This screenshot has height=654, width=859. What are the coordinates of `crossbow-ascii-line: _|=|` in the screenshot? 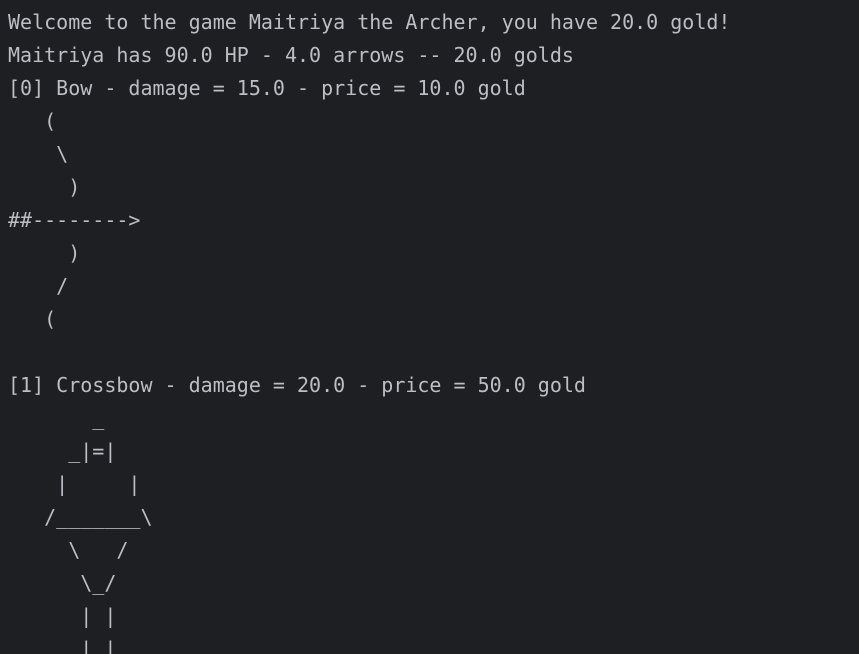 It's located at (62, 451).